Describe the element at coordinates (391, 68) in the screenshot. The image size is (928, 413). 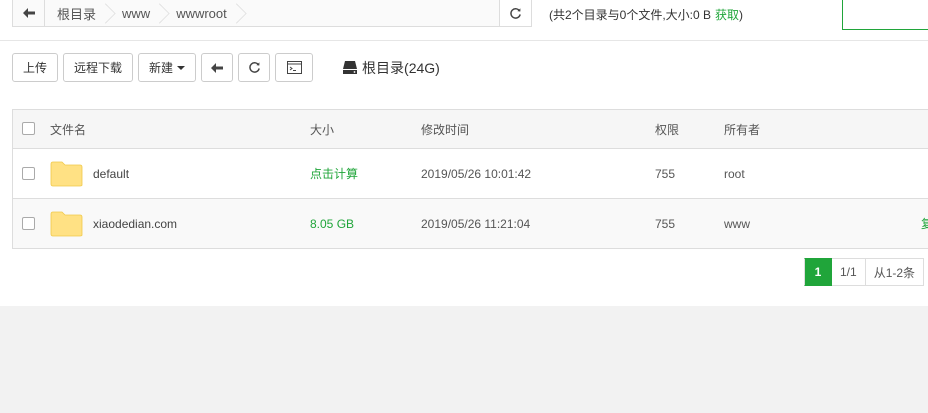
I see `disk-selector: 根目录(24G)` at that location.